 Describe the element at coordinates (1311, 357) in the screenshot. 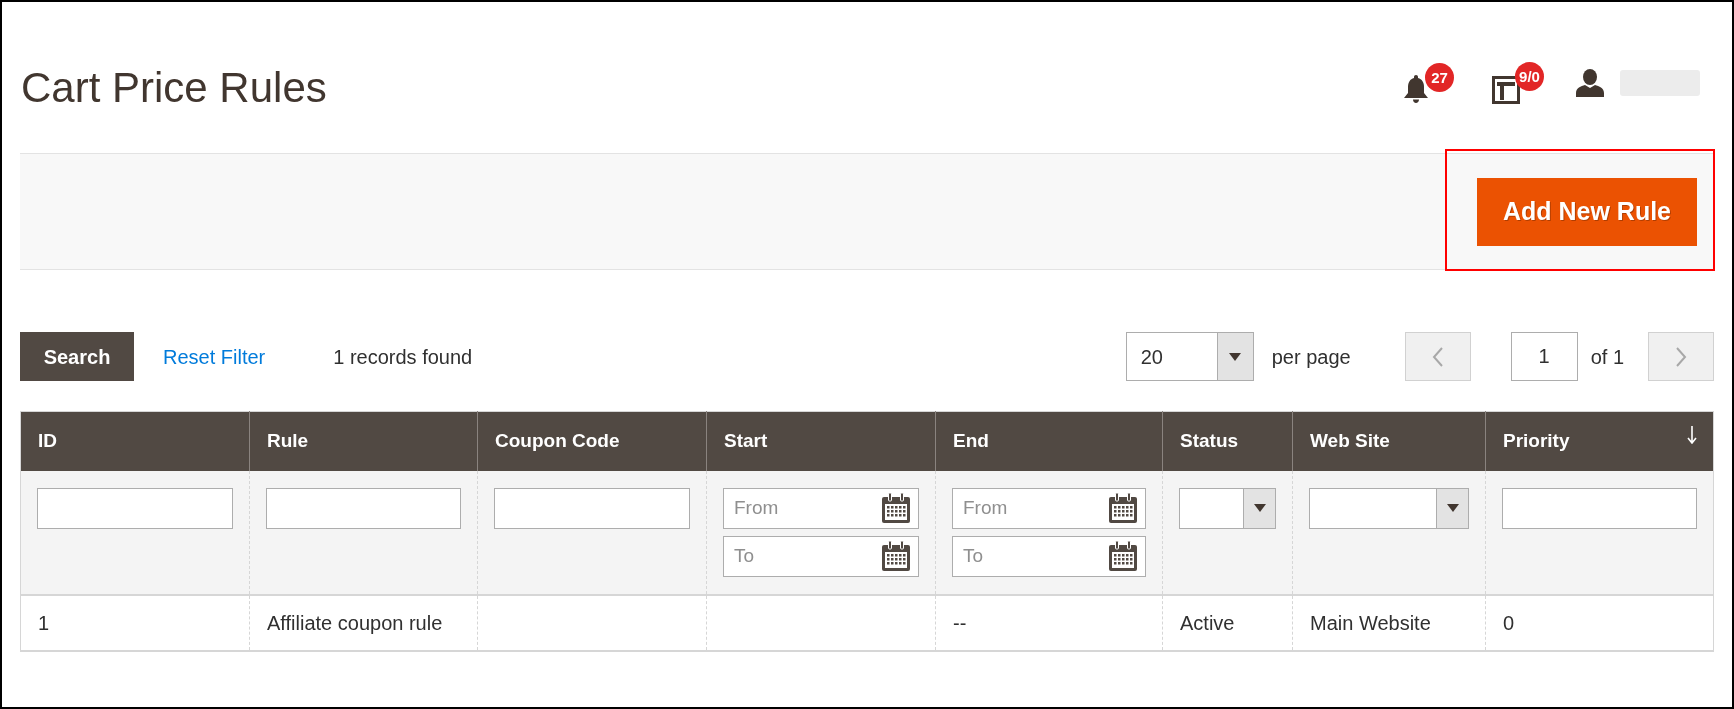

I see `per-page-label: per page` at that location.